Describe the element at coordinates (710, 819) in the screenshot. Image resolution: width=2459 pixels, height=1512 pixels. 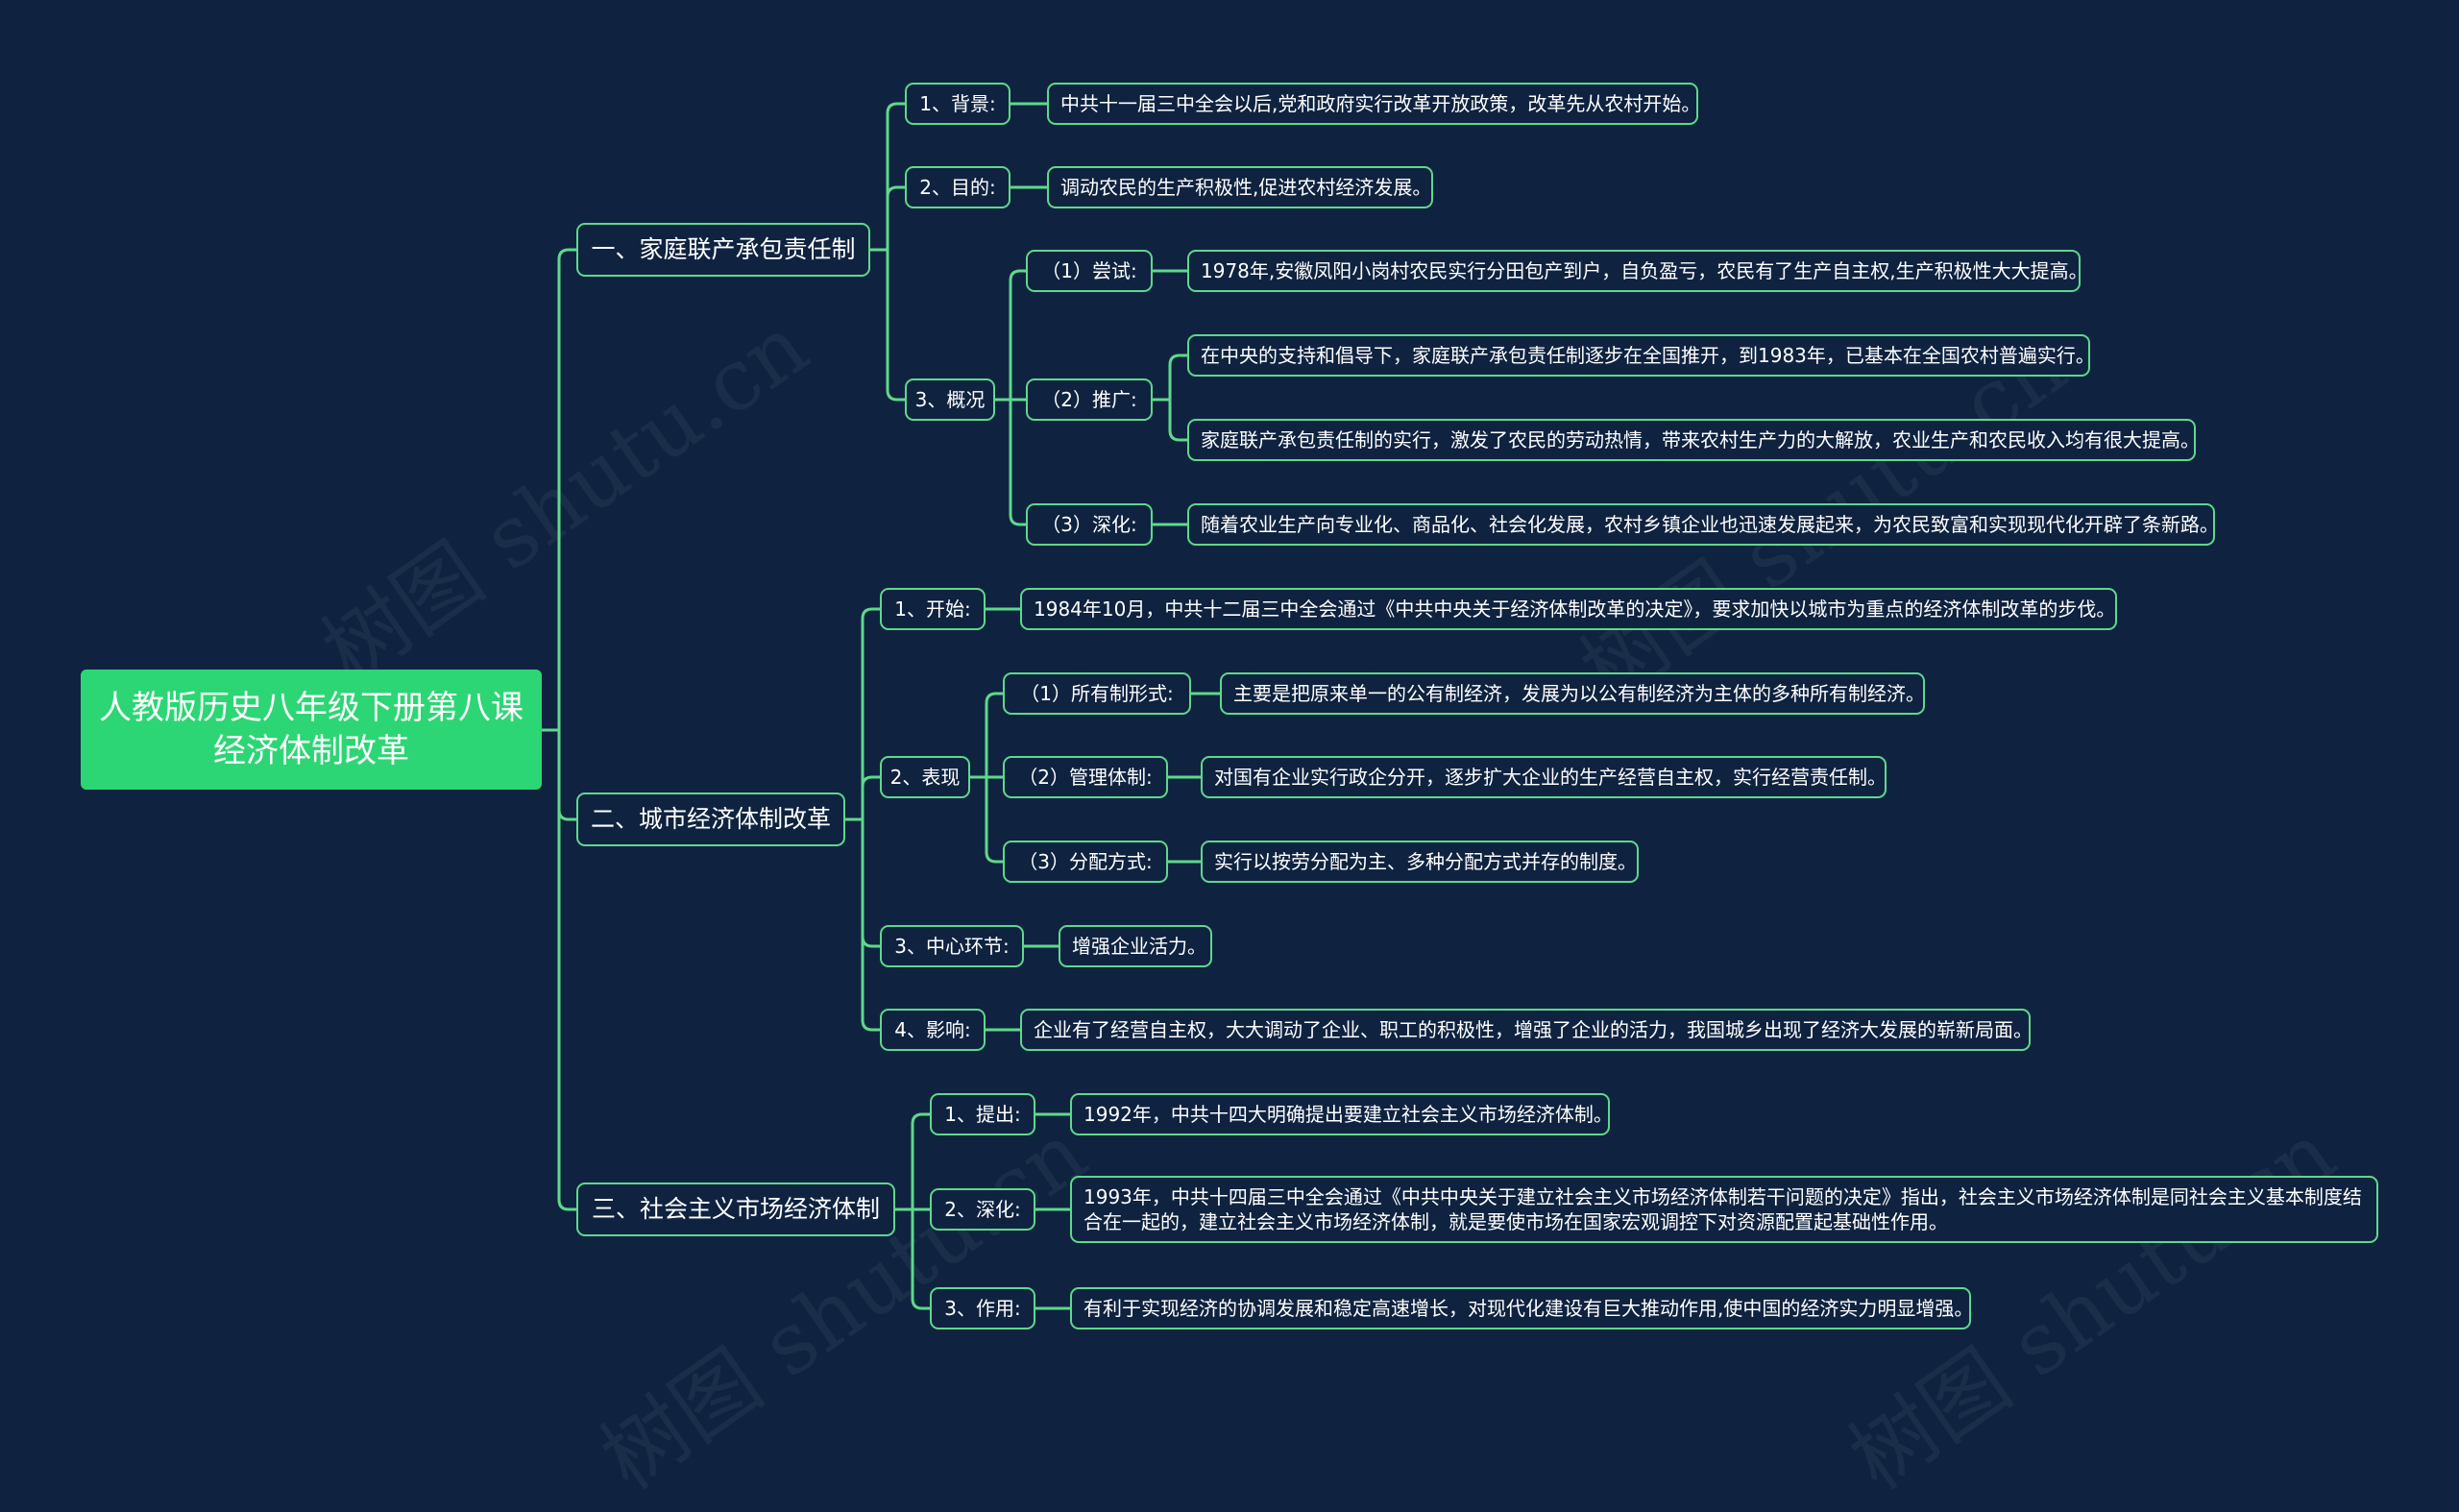
I see `branch-urban-reform: 二、城市经济体制改革` at that location.